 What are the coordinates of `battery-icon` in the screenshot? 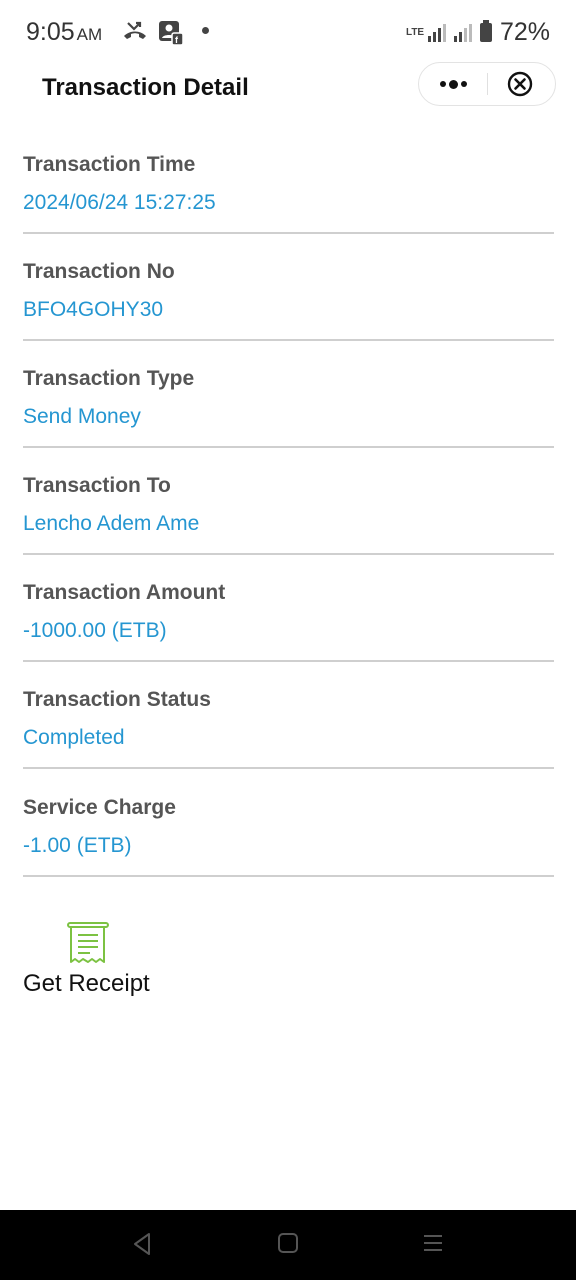 It's located at (485, 31).